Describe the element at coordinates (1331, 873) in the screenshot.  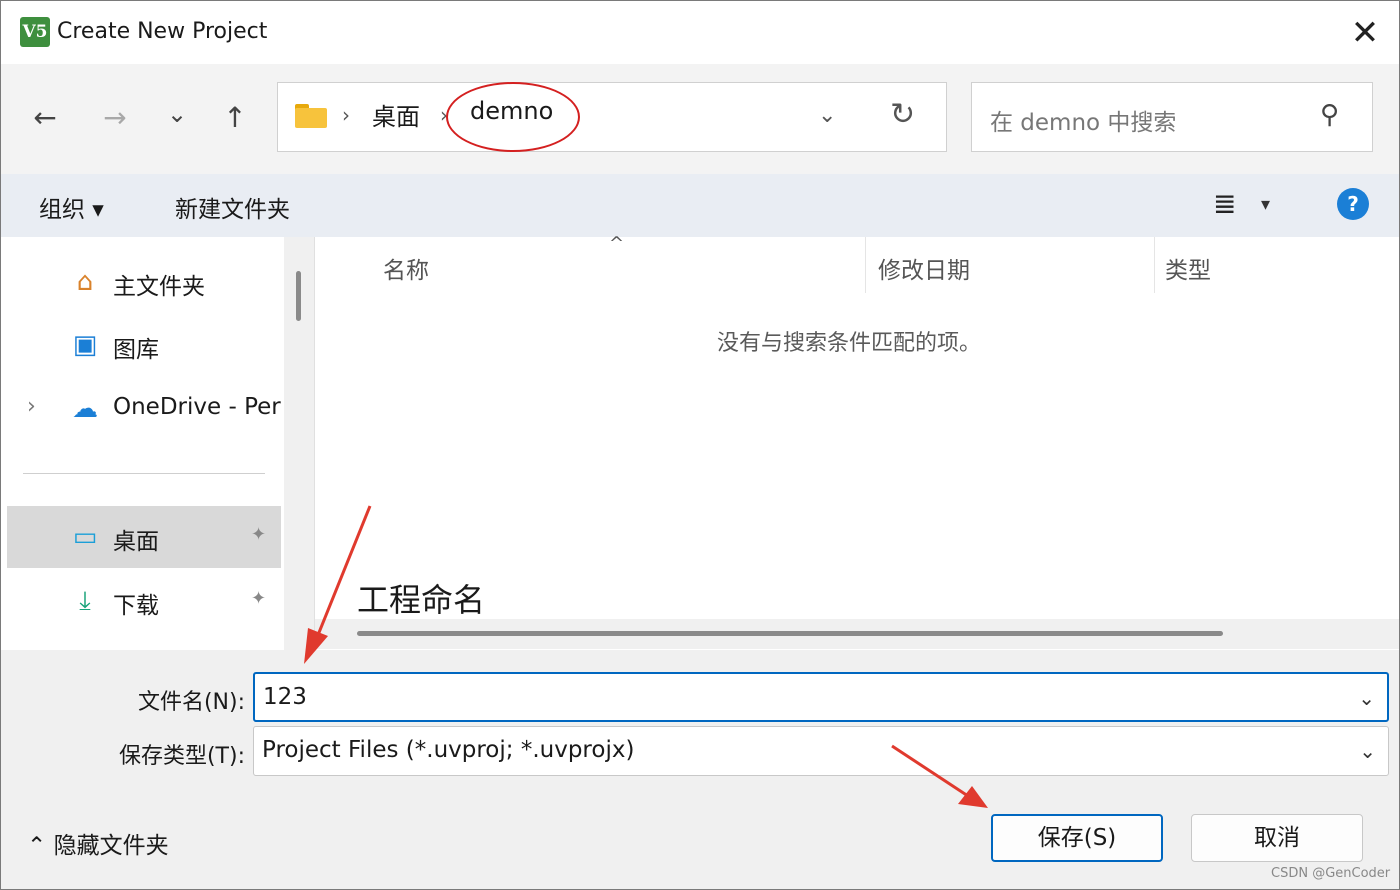
I see `watermark: CSDN @GenCoder` at that location.